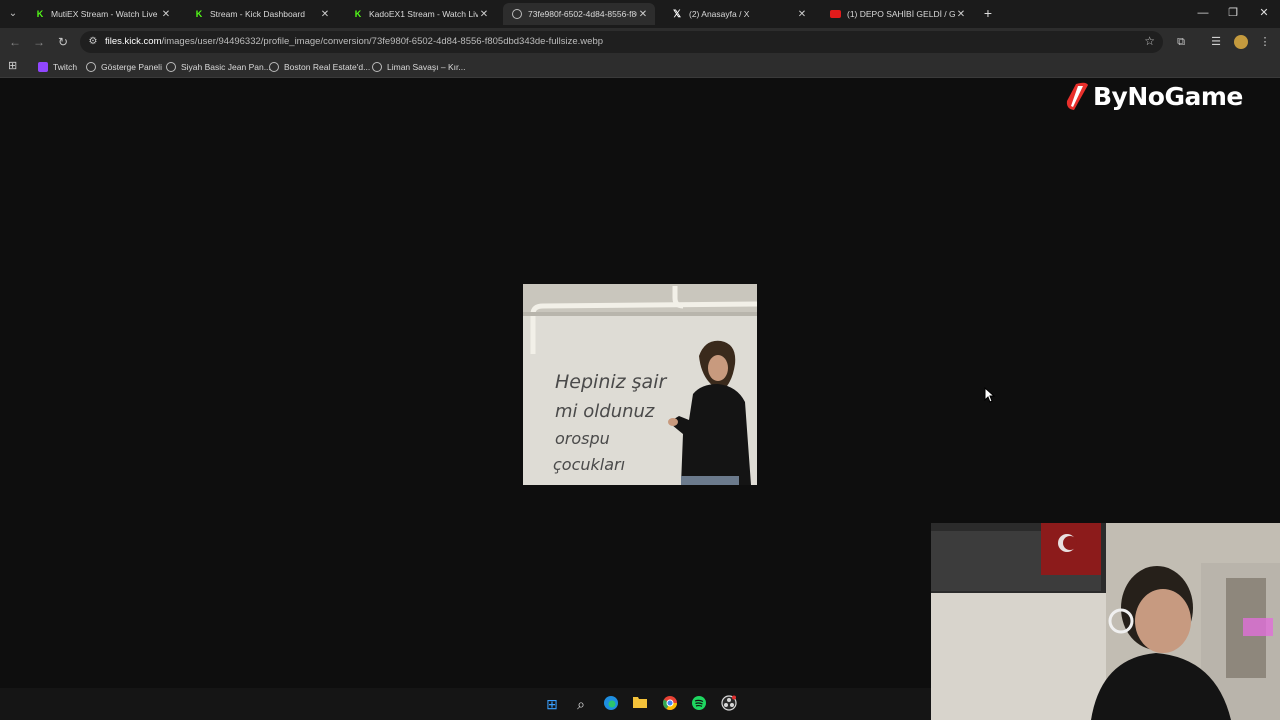 Image resolution: width=1280 pixels, height=720 pixels. Describe the element at coordinates (677, 14) in the screenshot. I see `x-icon: 𝕏` at that location.